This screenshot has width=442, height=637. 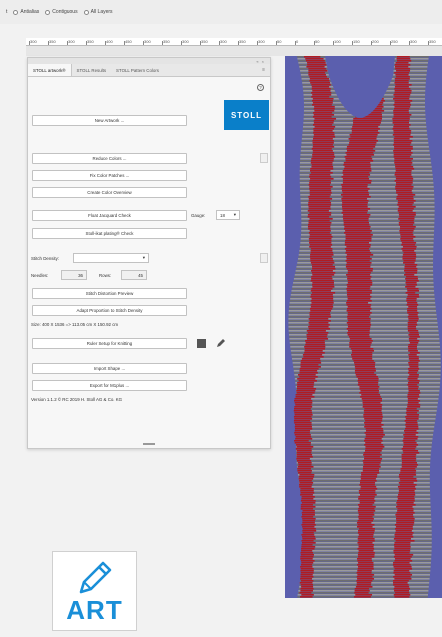 I want to click on help-icon: ?, so click(x=260, y=87).